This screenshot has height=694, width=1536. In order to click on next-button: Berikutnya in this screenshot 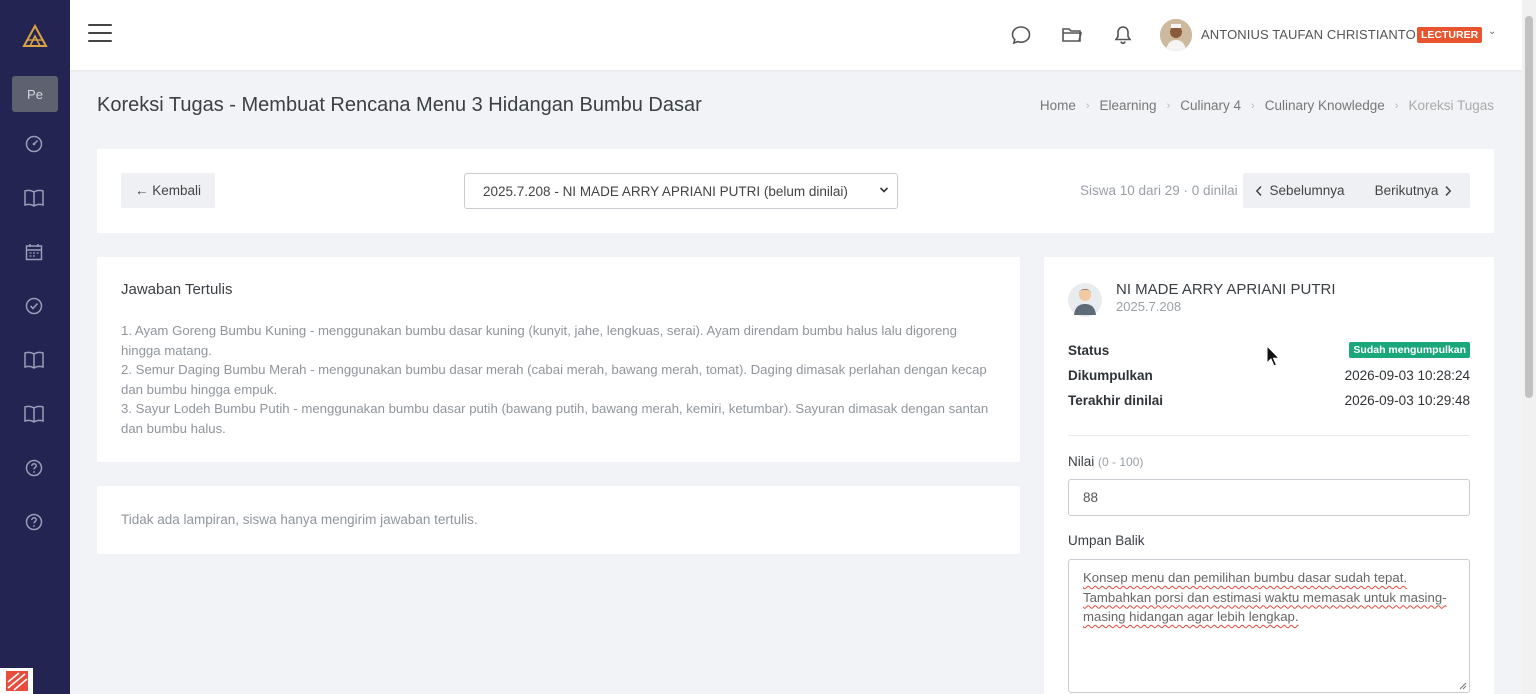, I will do `click(1413, 190)`.